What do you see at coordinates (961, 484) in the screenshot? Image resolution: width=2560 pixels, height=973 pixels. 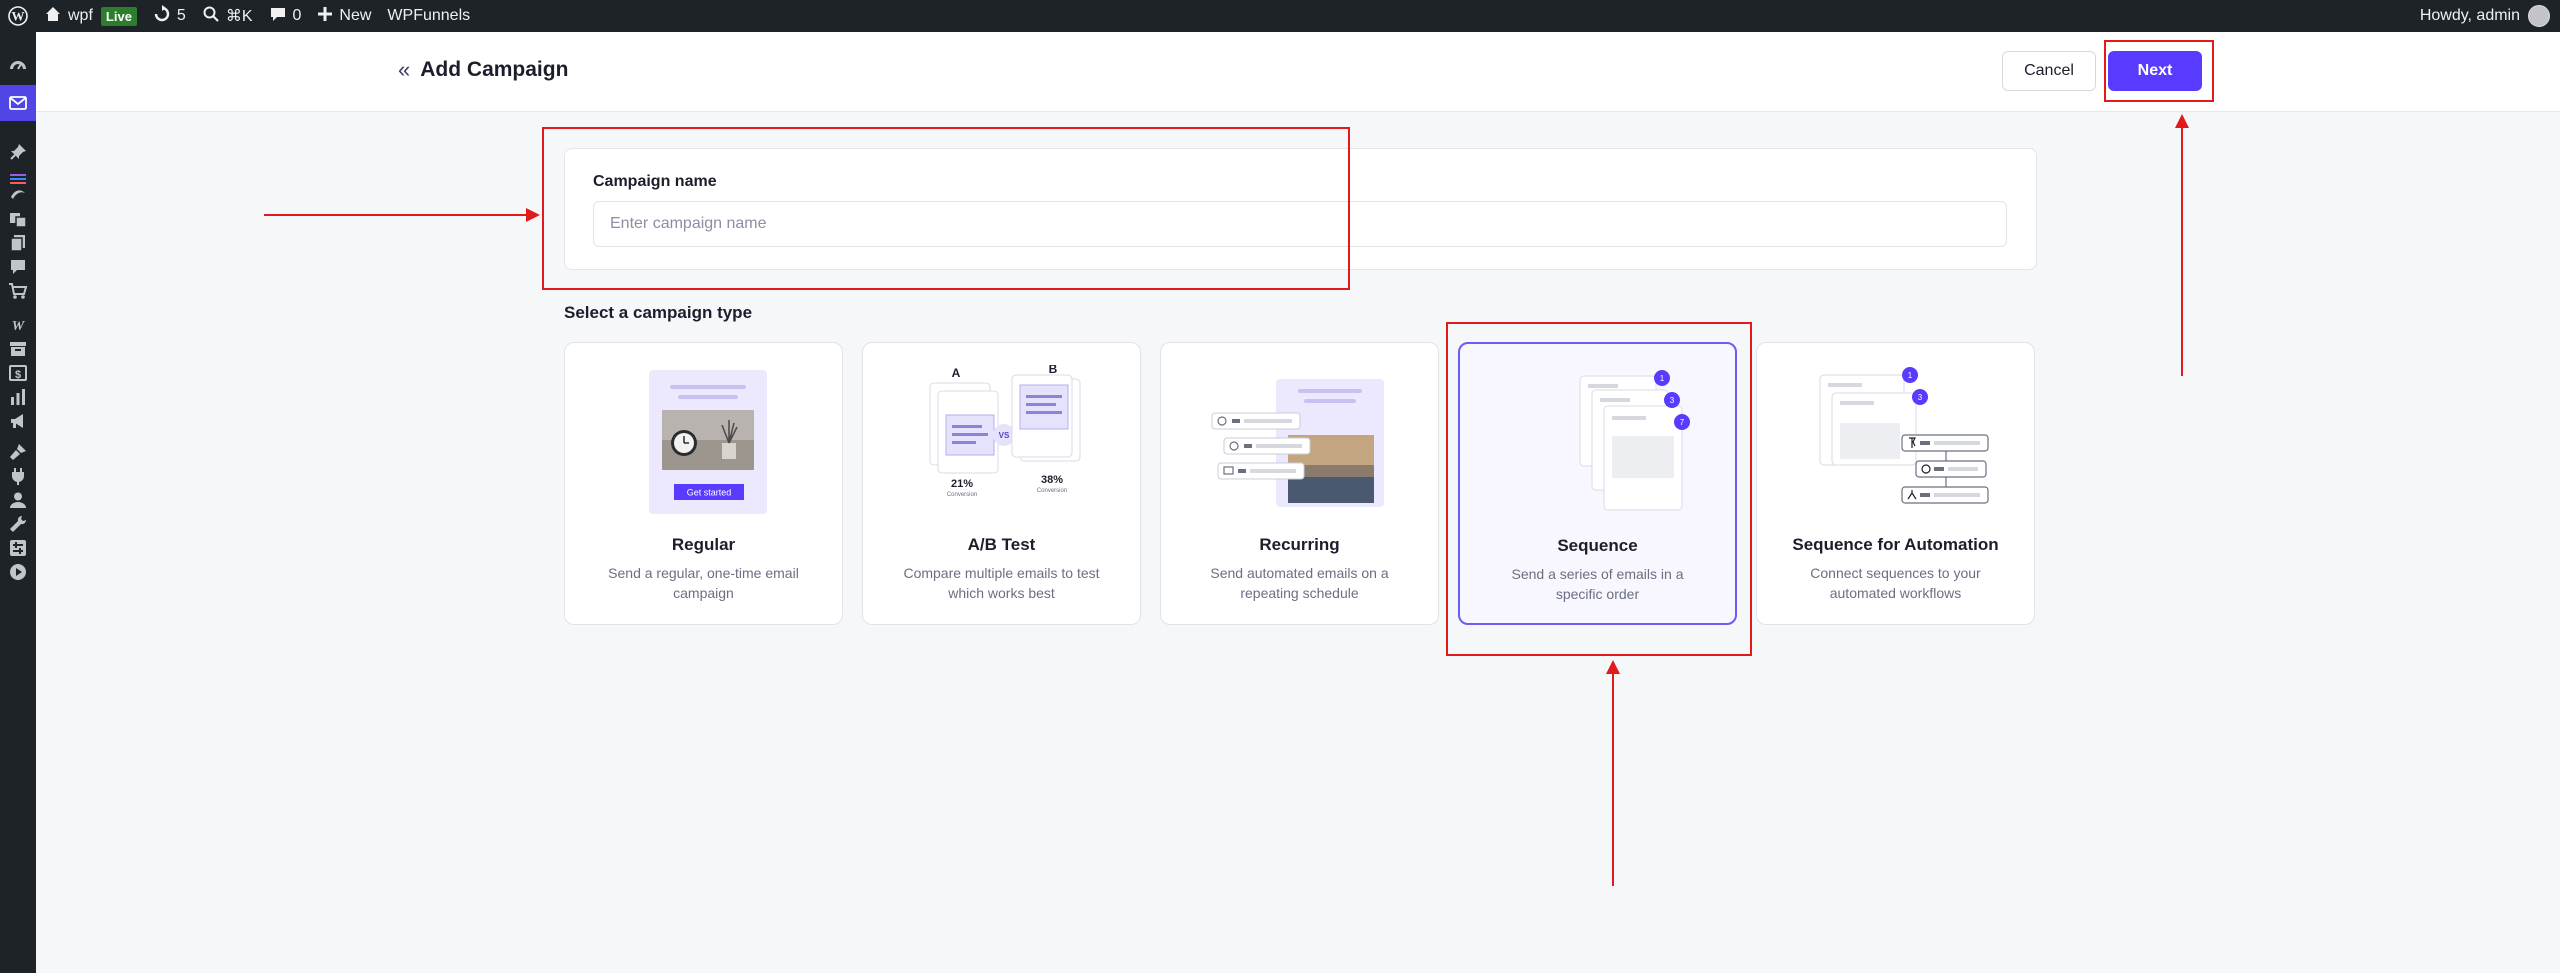 I see `svg-text: 21%` at bounding box center [961, 484].